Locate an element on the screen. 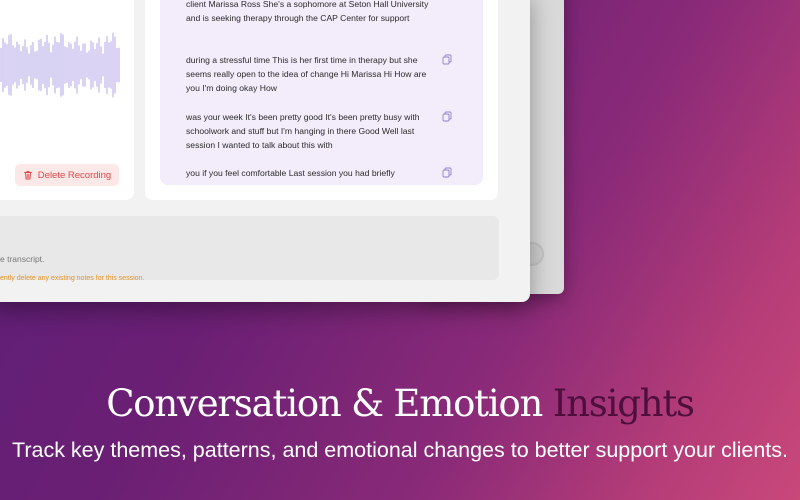 This screenshot has width=800, height=500. delete-recording-button: Delete Recording is located at coordinates (67, 175).